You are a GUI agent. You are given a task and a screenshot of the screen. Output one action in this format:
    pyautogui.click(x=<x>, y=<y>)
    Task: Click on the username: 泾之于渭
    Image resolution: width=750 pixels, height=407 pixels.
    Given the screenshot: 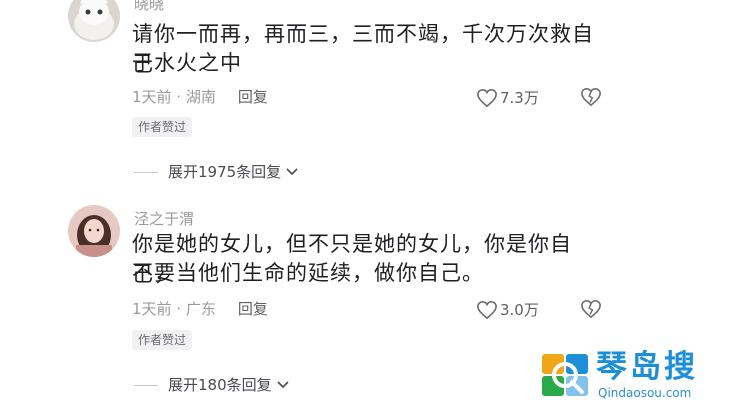 What is the action you would take?
    pyautogui.click(x=164, y=219)
    